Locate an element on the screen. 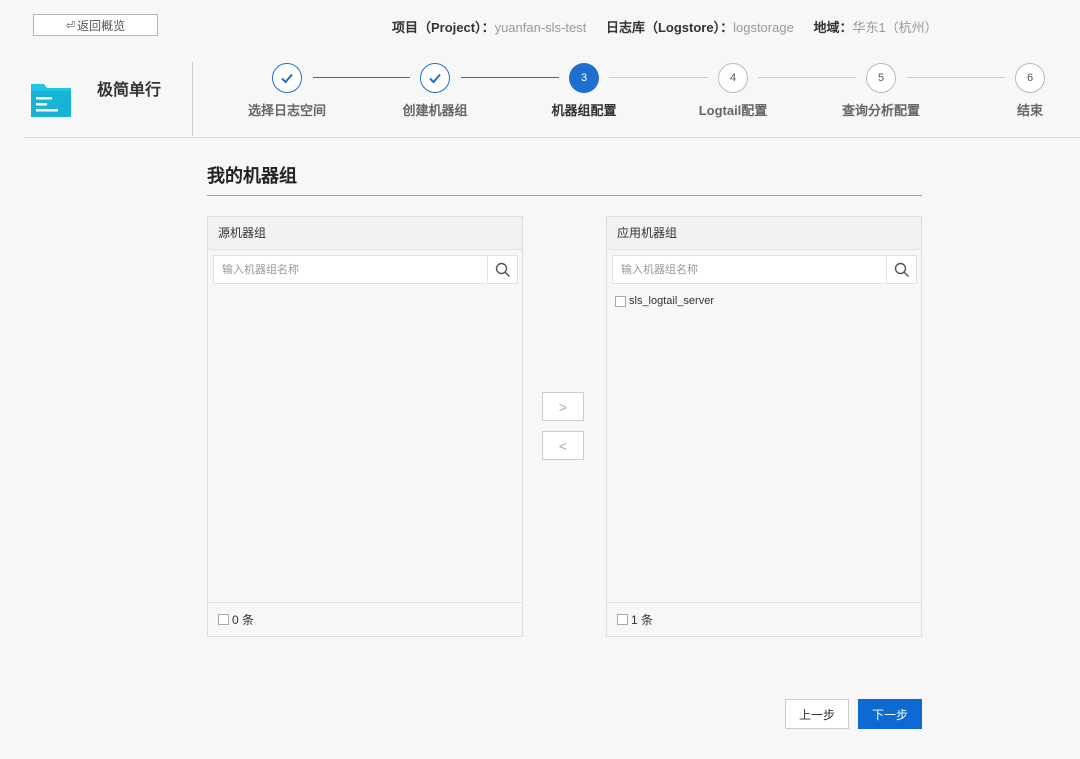  chevron-right-icon: > is located at coordinates (563, 406).